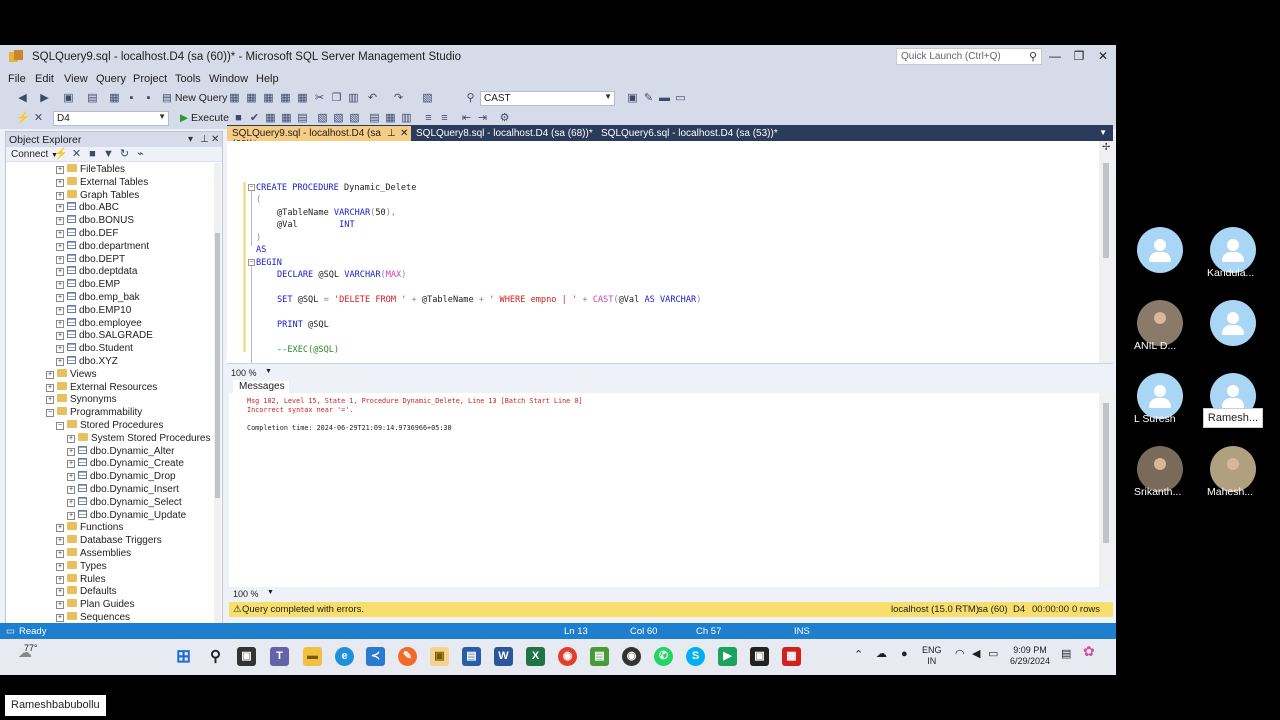  What do you see at coordinates (215, 656) in the screenshot?
I see `search-icon: ⚲` at bounding box center [215, 656].